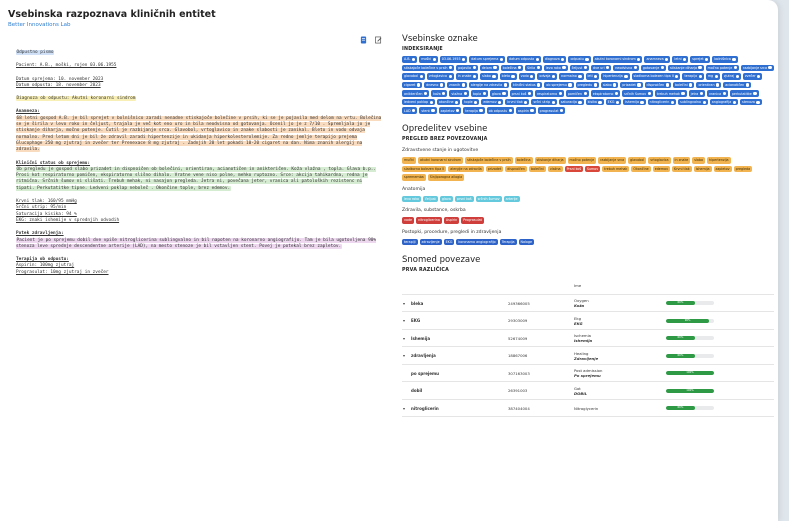 The height and width of the screenshot is (521, 789). I want to click on tag-chip: stent, so click(428, 110).